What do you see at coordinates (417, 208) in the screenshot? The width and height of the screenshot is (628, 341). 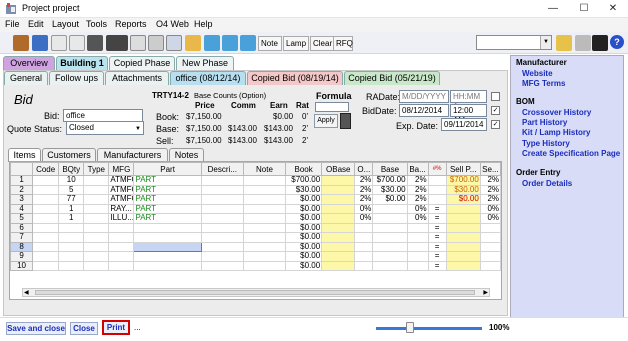 I see `cell-ba: 0%` at bounding box center [417, 208].